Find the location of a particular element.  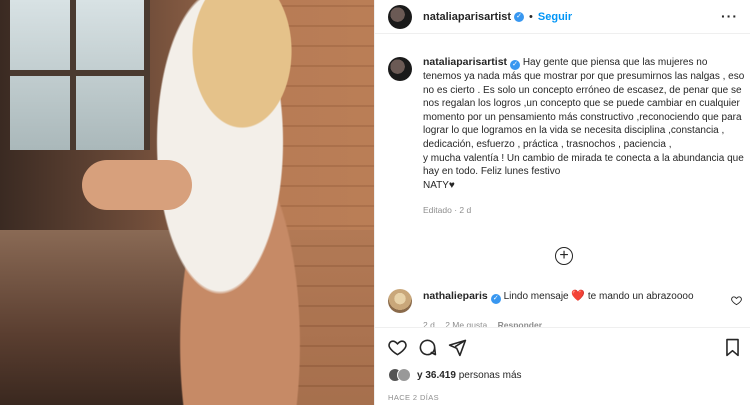

bookmark-icon is located at coordinates (732, 350).